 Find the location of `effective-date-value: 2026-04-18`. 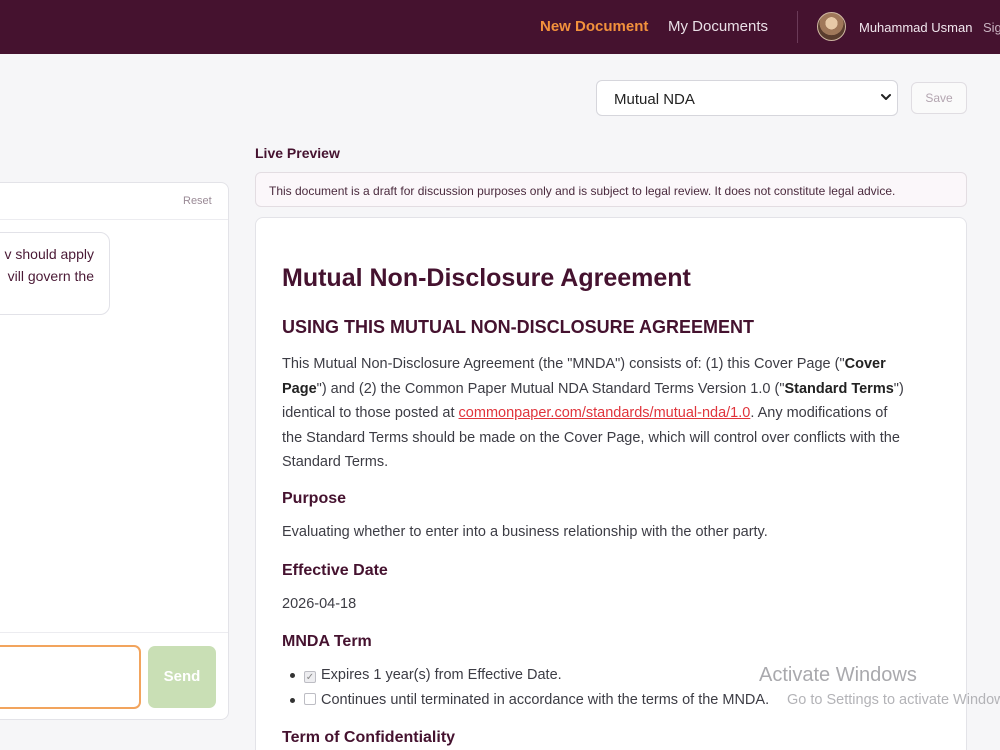

effective-date-value: 2026-04-18 is located at coordinates (319, 604).